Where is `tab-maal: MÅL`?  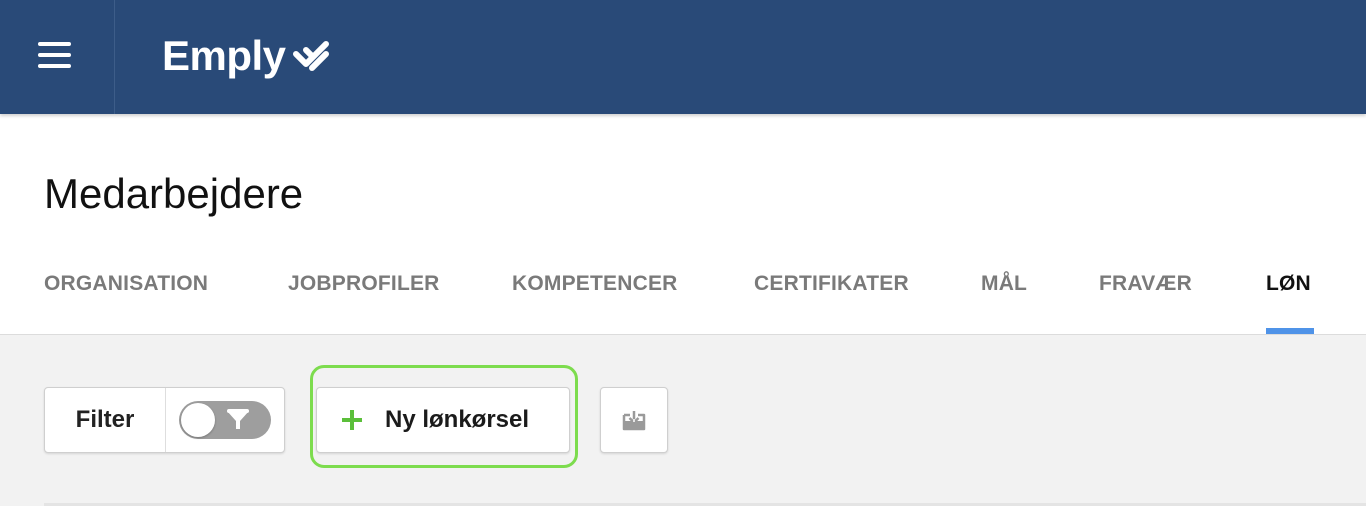
tab-maal: MÅL is located at coordinates (1004, 284).